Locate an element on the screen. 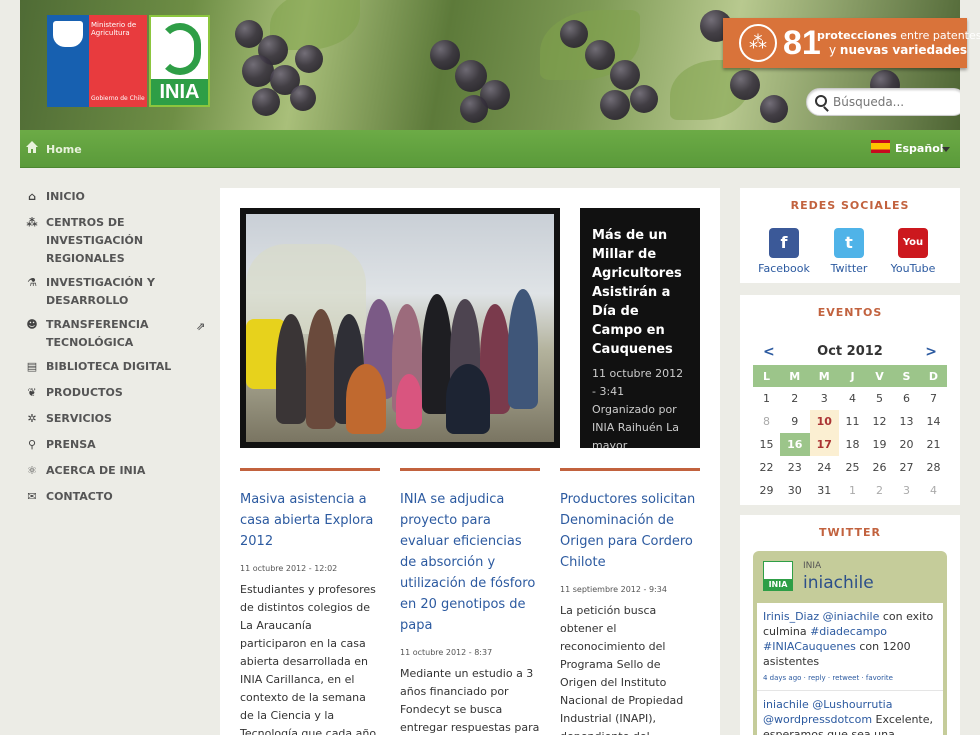 The height and width of the screenshot is (735, 980). calendar-day: 6 is located at coordinates (906, 398).